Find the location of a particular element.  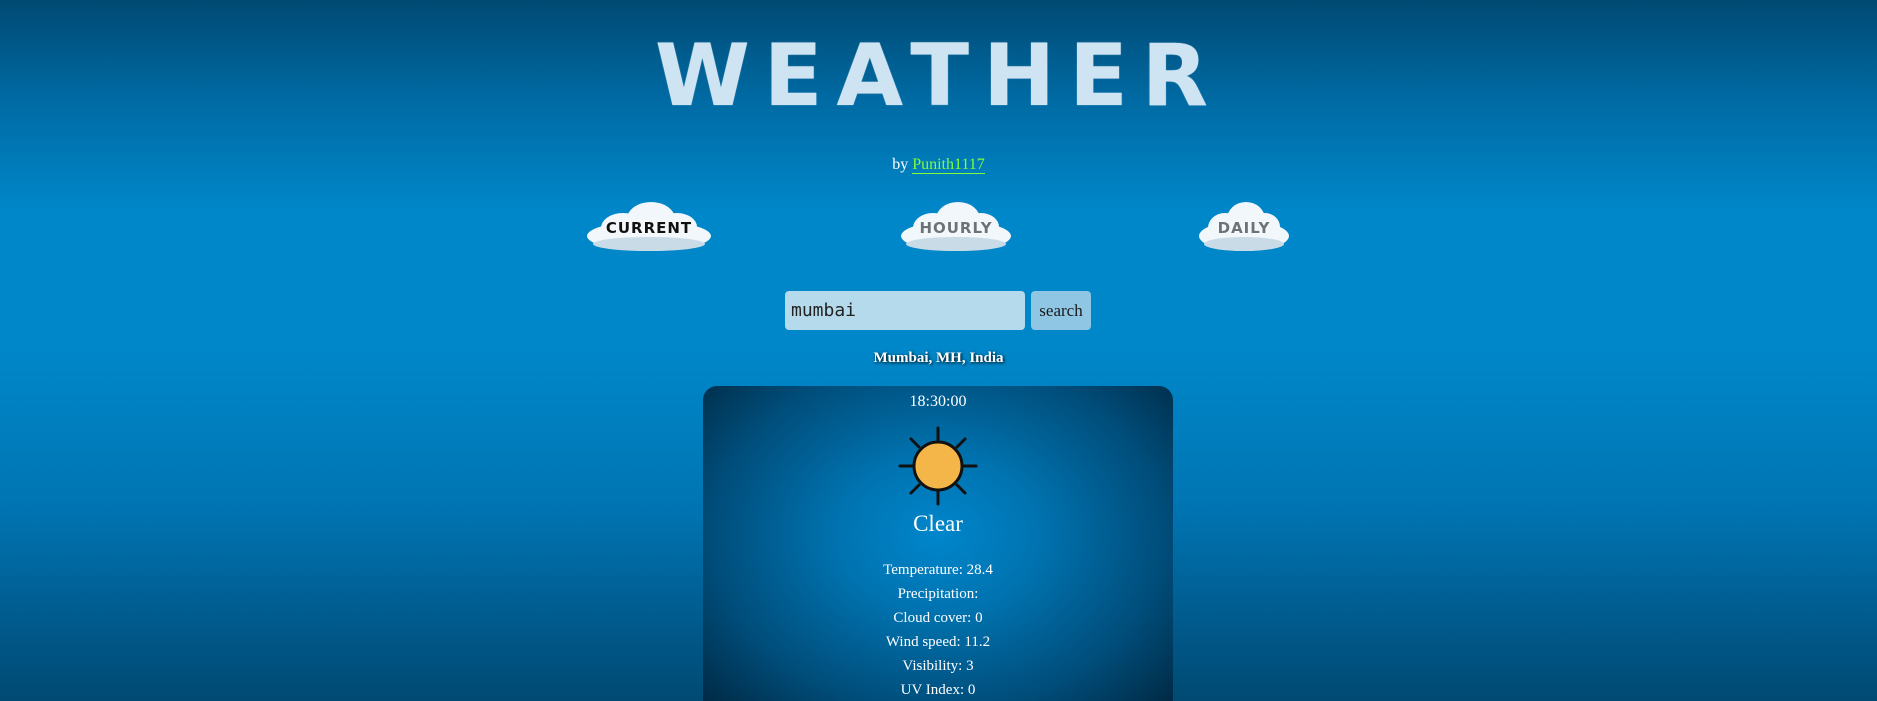

nav-hourly-button: HOURLY is located at coordinates (956, 228).